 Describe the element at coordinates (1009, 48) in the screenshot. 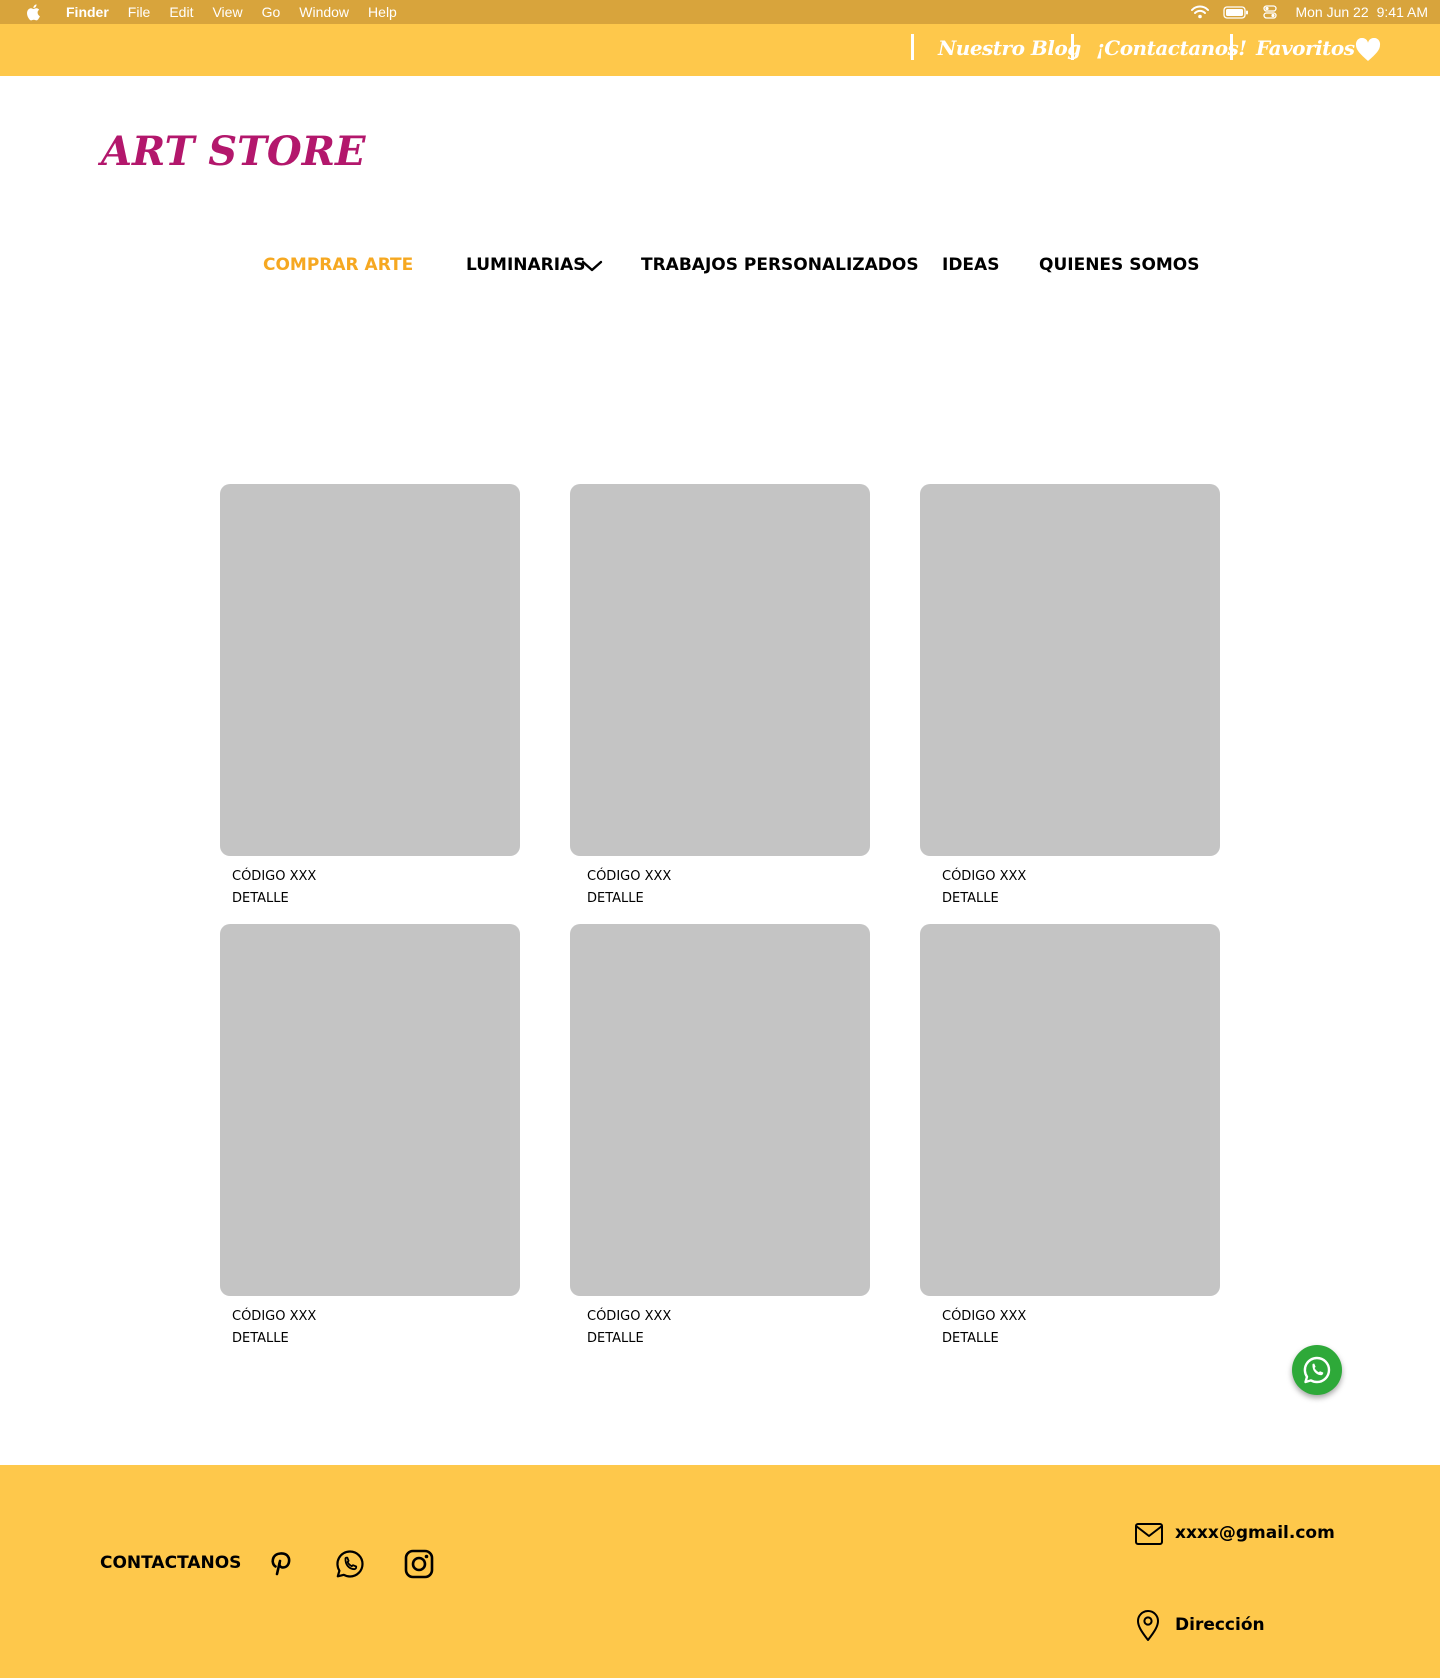

I see `blog-link: Nuestro Blog` at that location.